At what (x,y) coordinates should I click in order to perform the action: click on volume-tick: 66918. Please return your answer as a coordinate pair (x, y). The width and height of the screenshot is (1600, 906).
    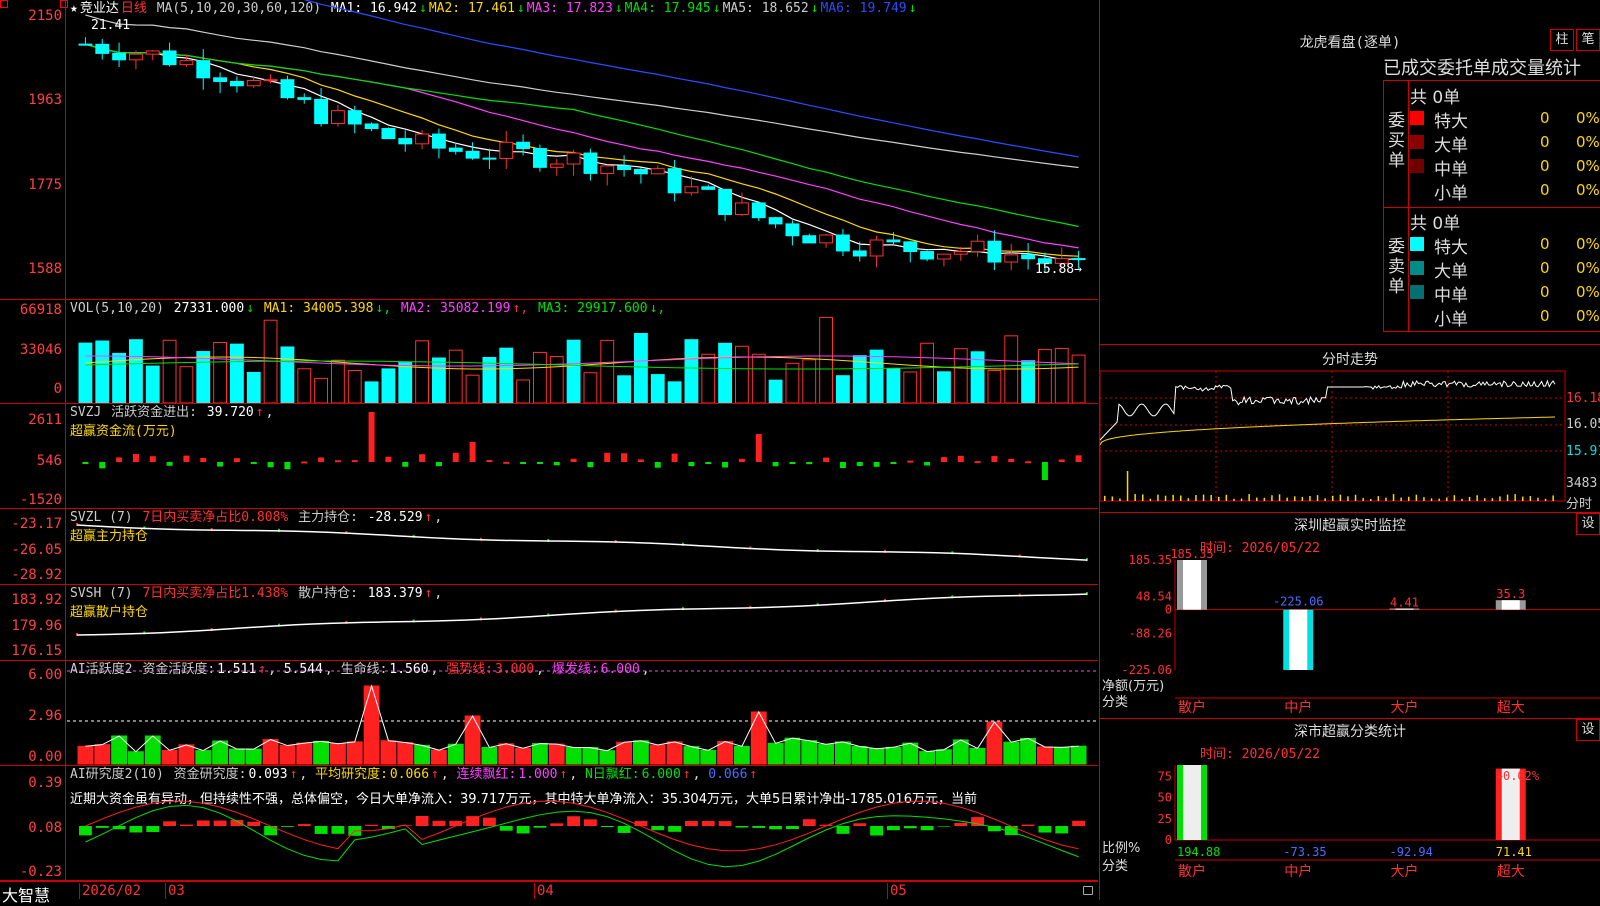
    Looking at the image, I should click on (40, 310).